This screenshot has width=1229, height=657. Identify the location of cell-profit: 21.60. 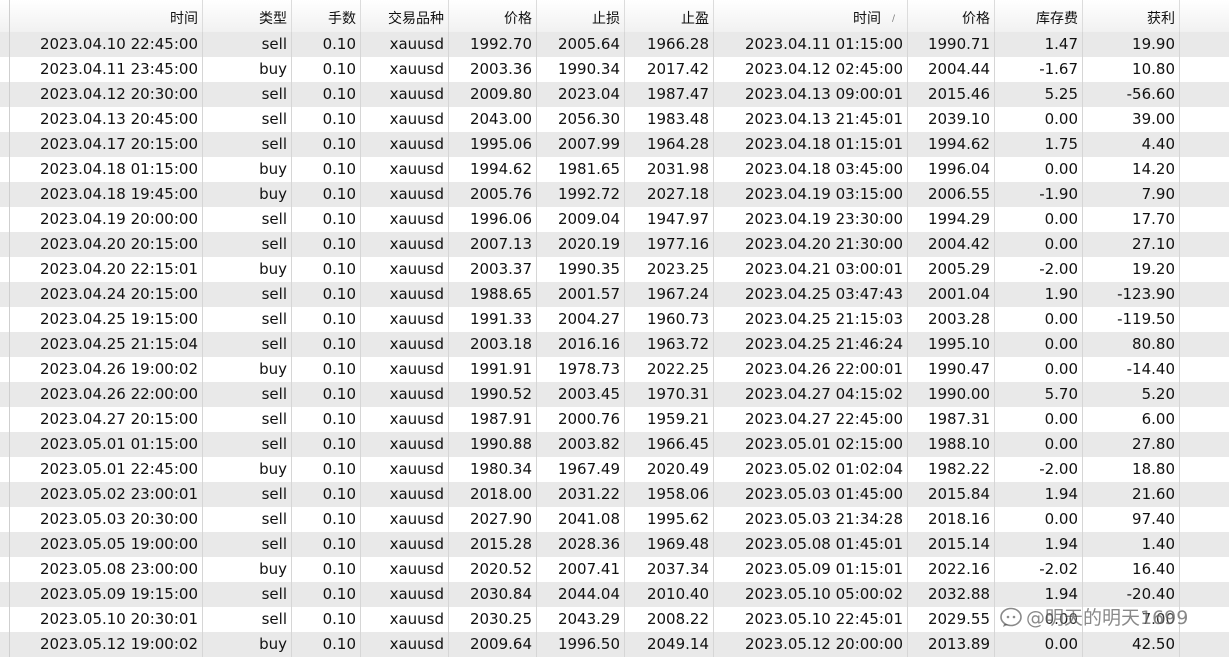
(1131, 494).